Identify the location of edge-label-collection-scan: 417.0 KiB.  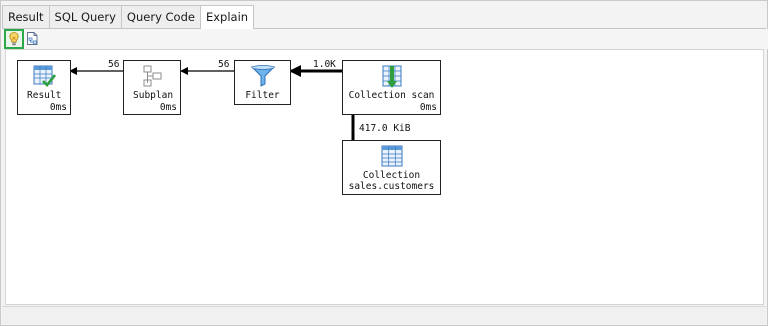
(385, 128).